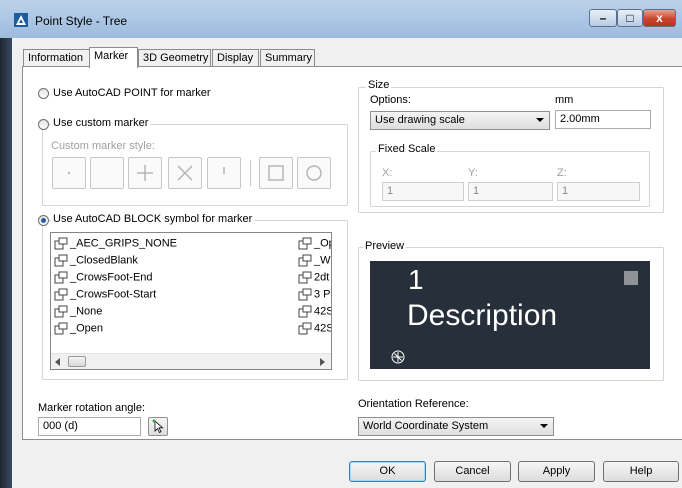 Image resolution: width=682 pixels, height=488 pixels. Describe the element at coordinates (169, 296) in the screenshot. I see `list-item: _CrowsFoot-Start` at that location.